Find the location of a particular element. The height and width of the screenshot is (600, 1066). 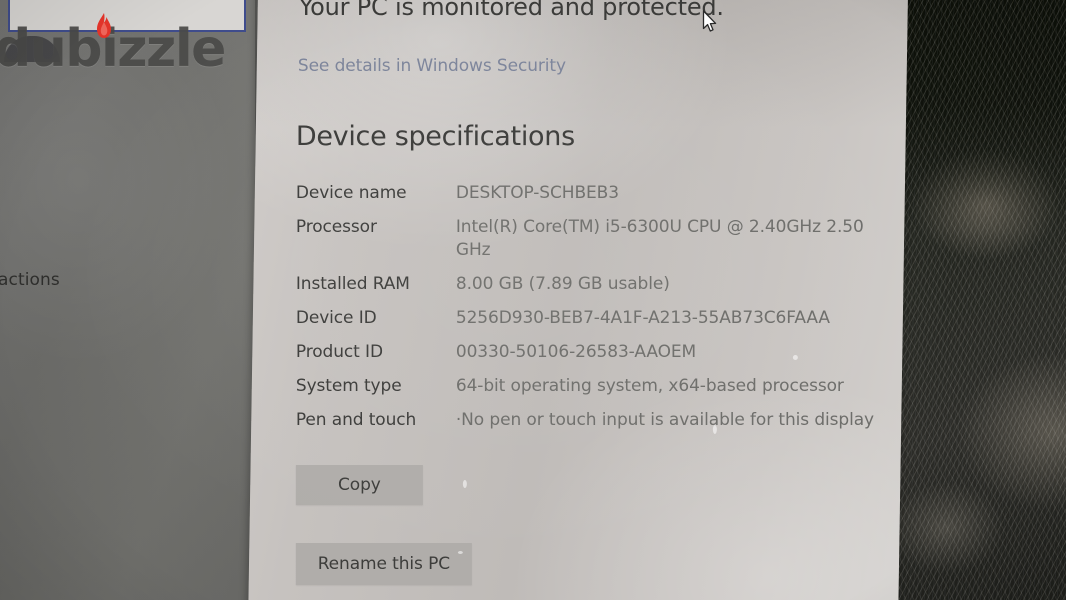

copy-button: Copy is located at coordinates (359, 485).